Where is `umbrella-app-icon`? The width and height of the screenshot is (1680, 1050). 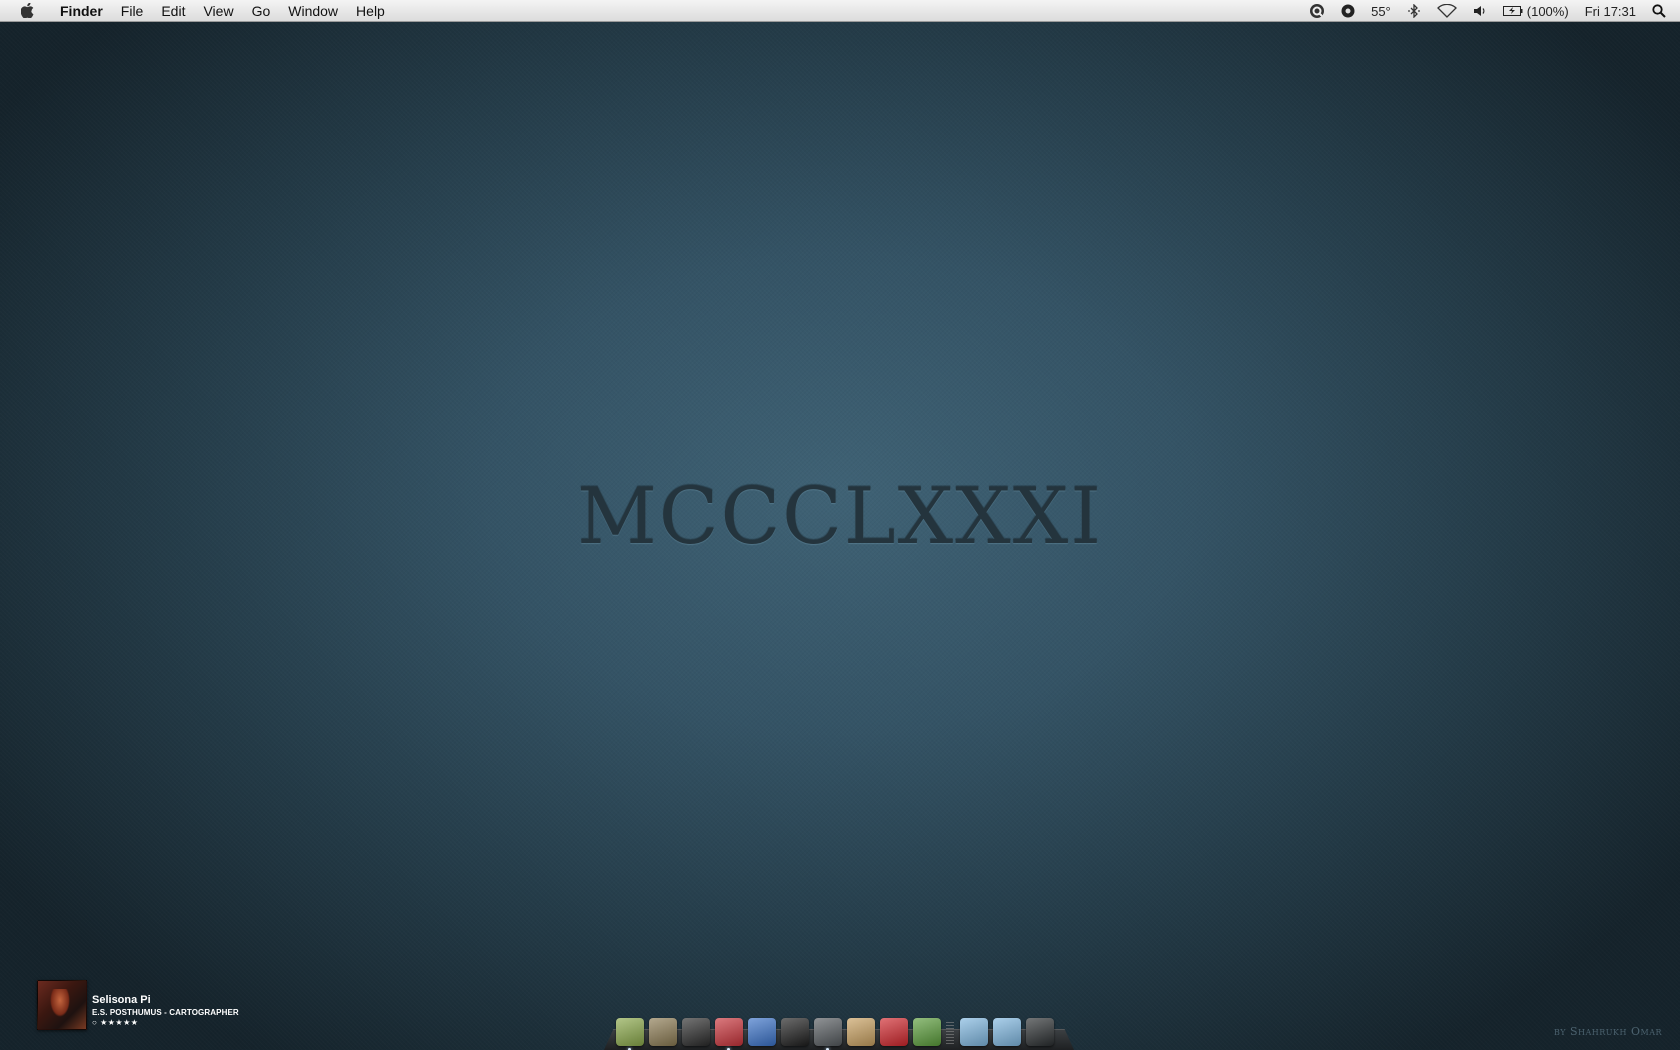 umbrella-app-icon is located at coordinates (729, 1034).